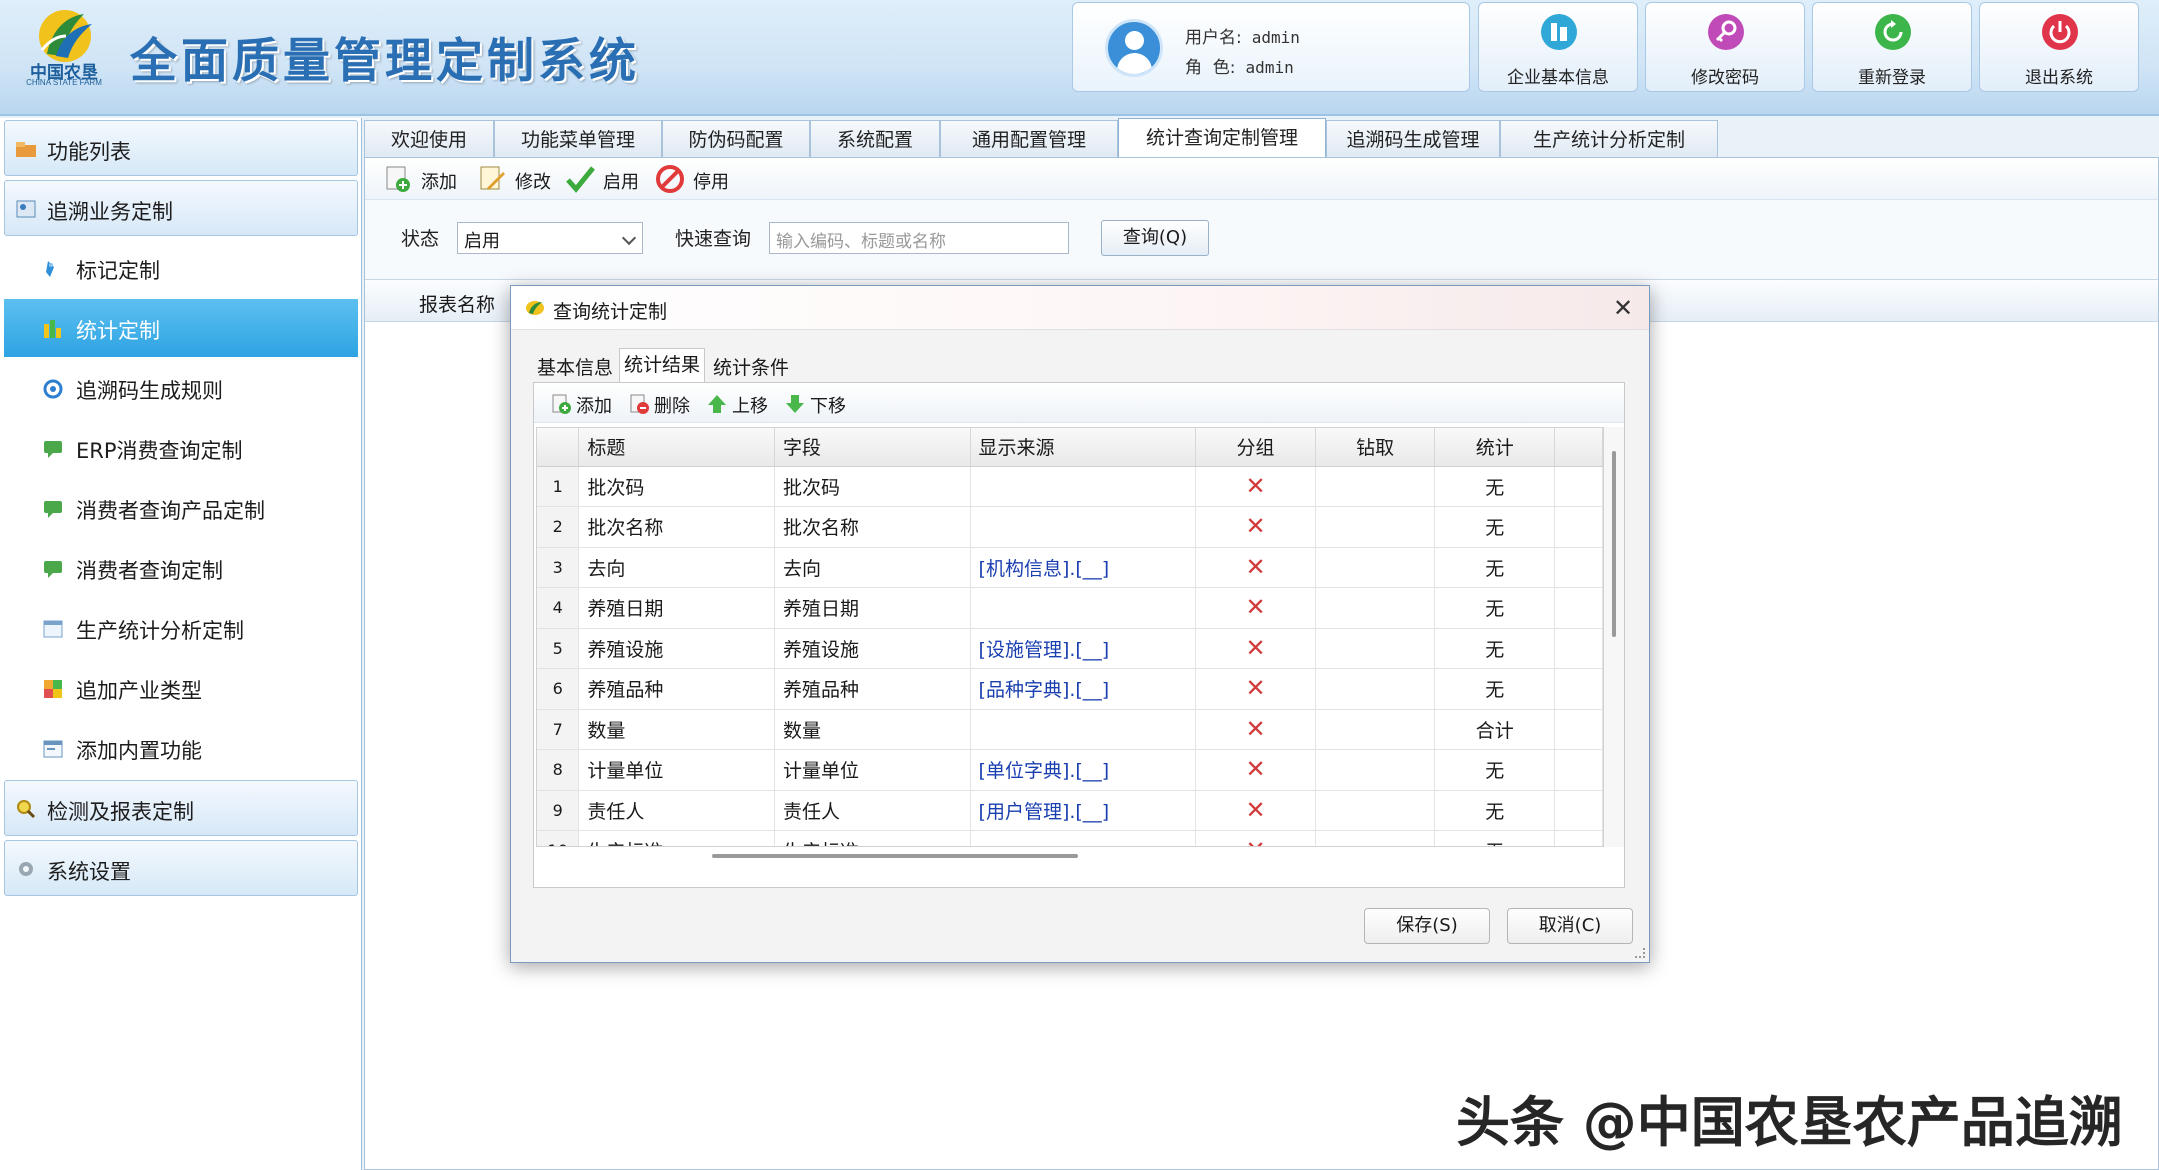  Describe the element at coordinates (1222, 138) in the screenshot. I see `tab-stat-query-manage: 统计查询定制管理` at that location.